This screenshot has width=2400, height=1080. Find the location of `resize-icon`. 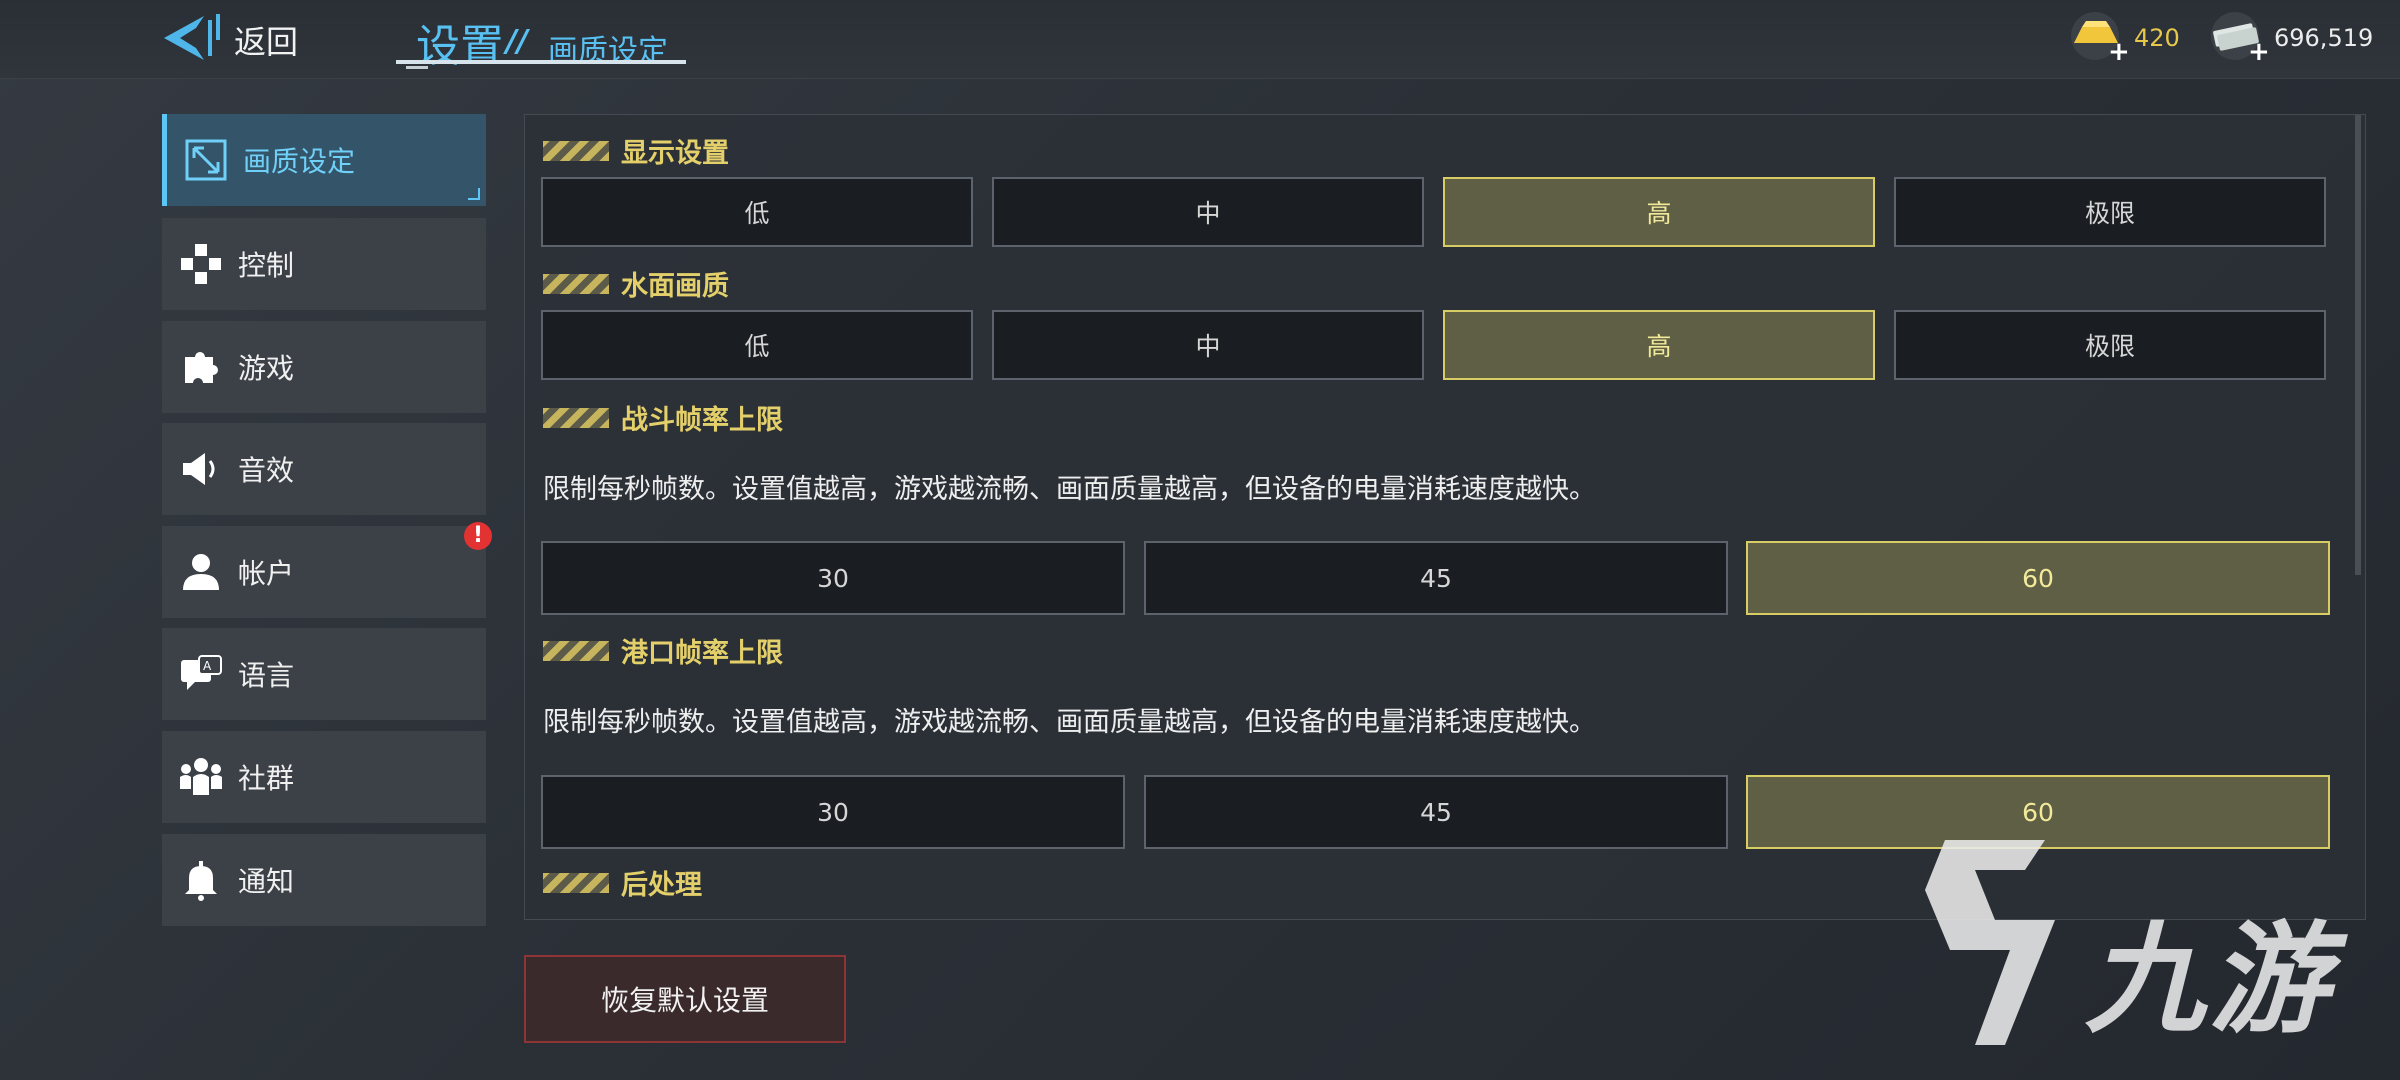

resize-icon is located at coordinates (206, 160).